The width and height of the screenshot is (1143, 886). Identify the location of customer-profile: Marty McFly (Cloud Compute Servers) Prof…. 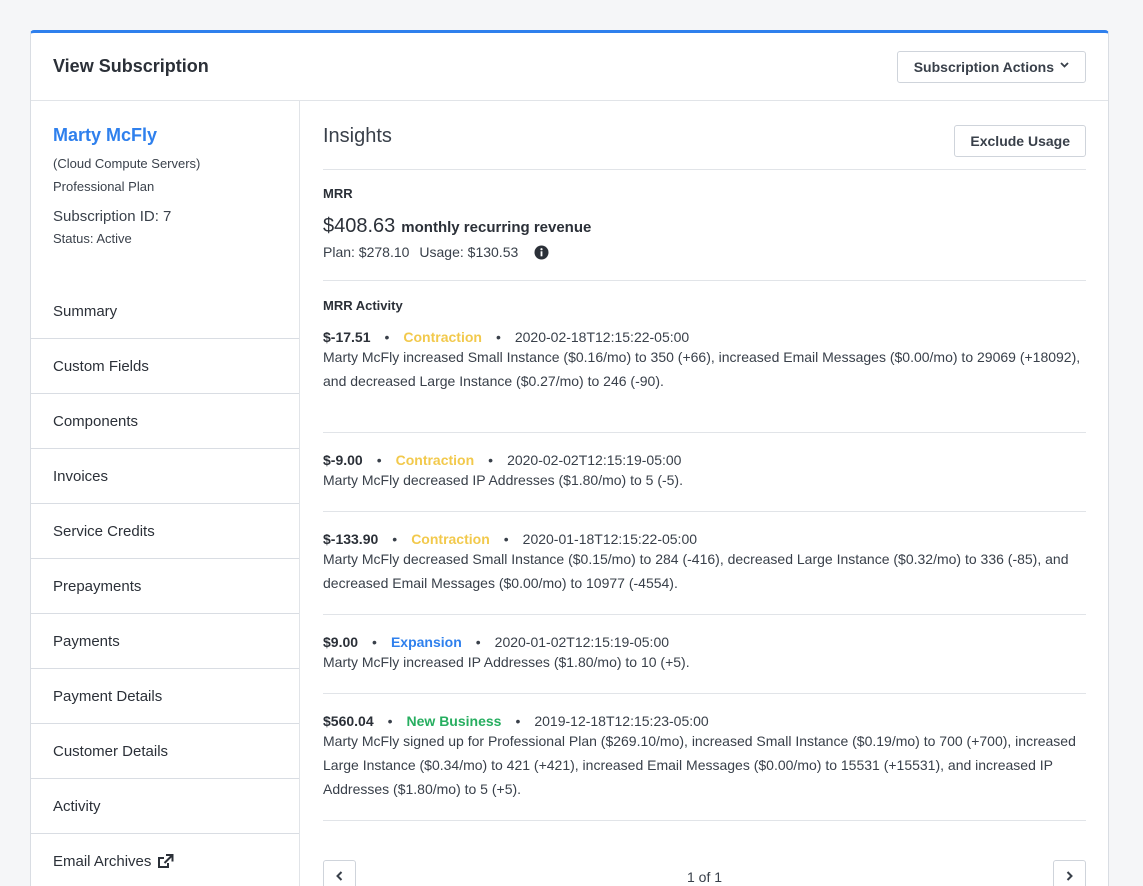
(165, 192).